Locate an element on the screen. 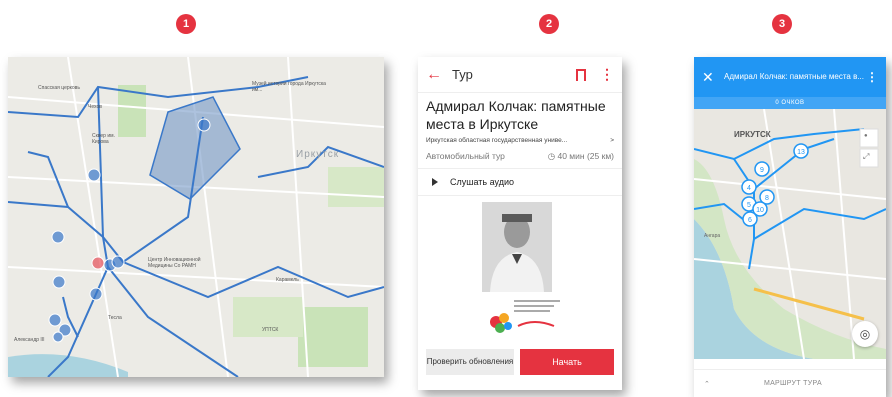 This screenshot has width=892, height=397. tour-type: Автомобильный тур is located at coordinates (465, 156).